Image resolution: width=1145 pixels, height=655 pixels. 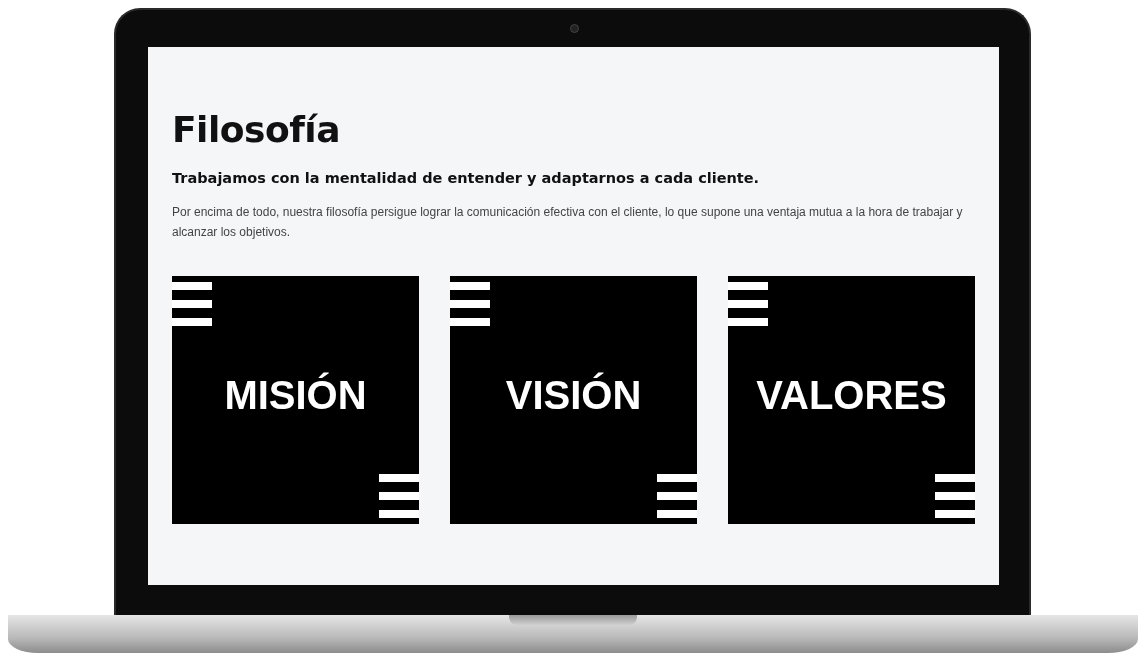 What do you see at coordinates (851, 395) in the screenshot?
I see `card-title: VALORES` at bounding box center [851, 395].